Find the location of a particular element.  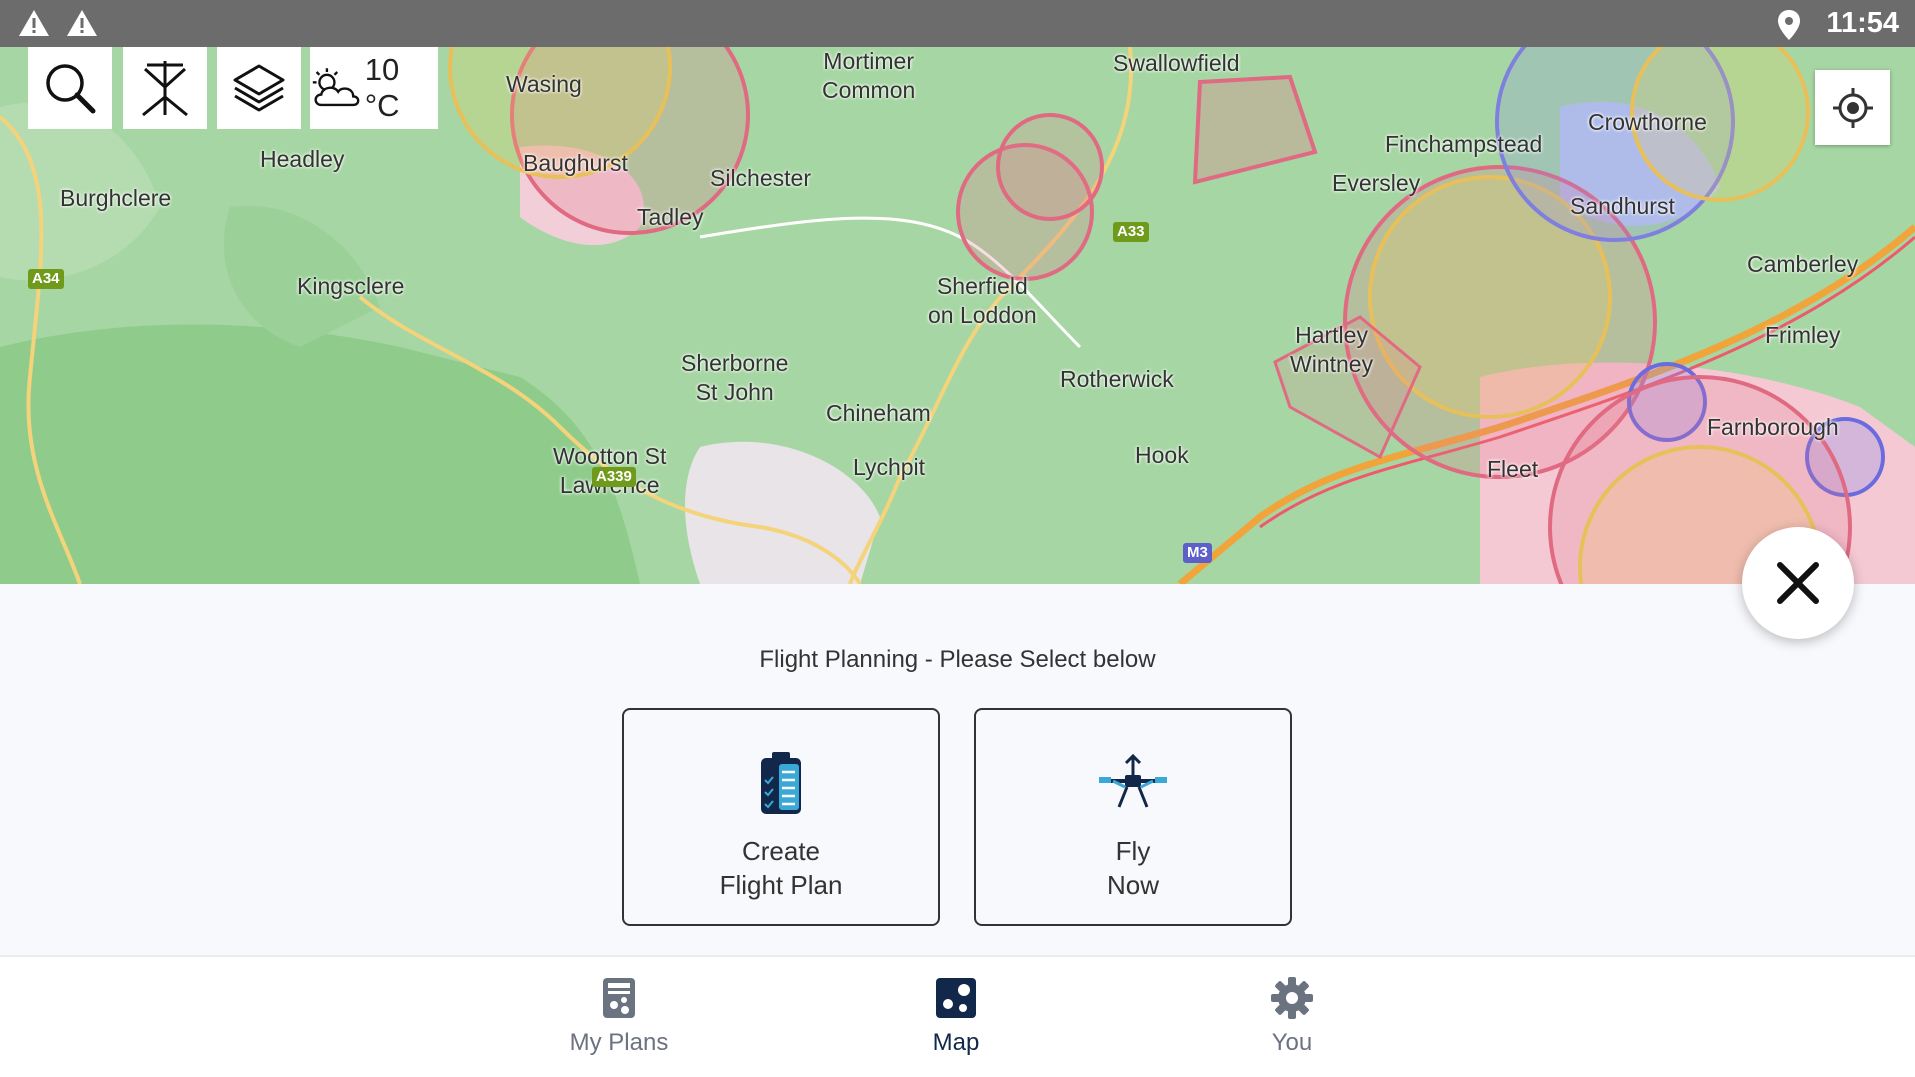

urban-area is located at coordinates (782, 512).